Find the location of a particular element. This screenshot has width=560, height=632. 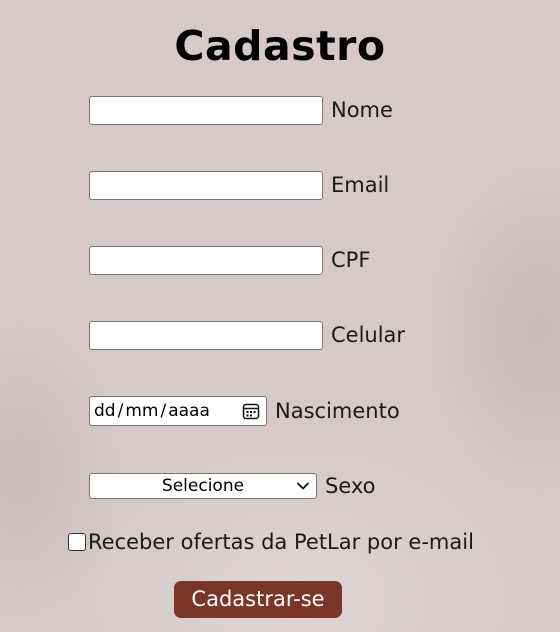

nascimento-row: dd / mm / aaaa Nascimento is located at coordinates (244, 411).